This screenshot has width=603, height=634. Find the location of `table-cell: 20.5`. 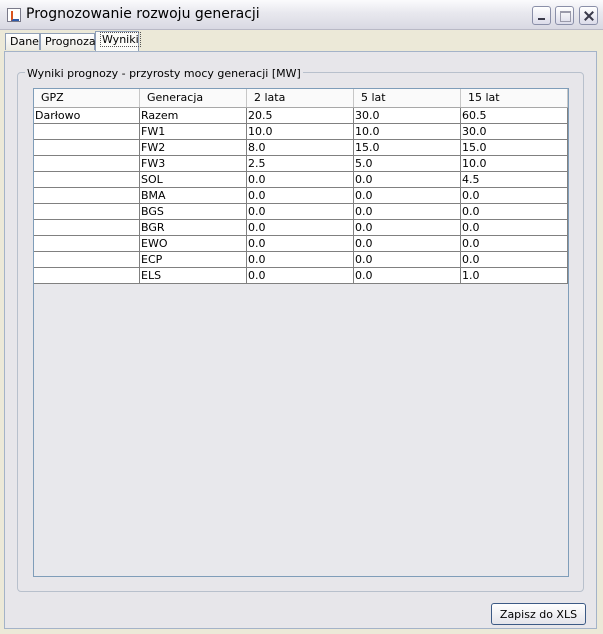

table-cell: 20.5 is located at coordinates (300, 115).